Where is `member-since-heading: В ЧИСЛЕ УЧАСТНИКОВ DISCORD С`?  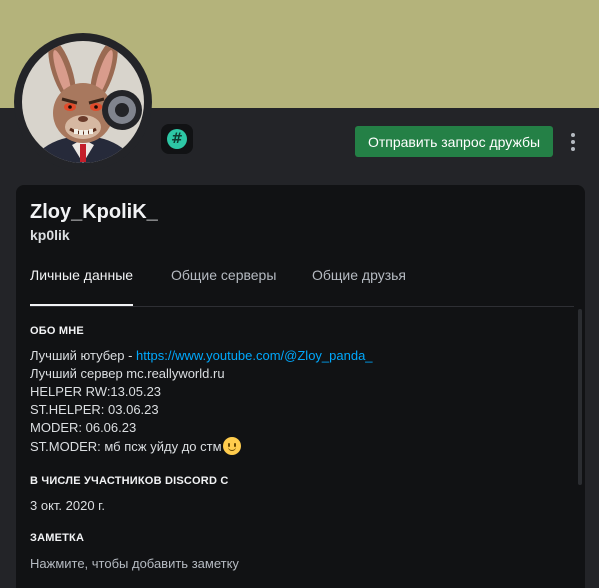 member-since-heading: В ЧИСЛЕ УЧАСТНИКОВ DISCORD С is located at coordinates (129, 481).